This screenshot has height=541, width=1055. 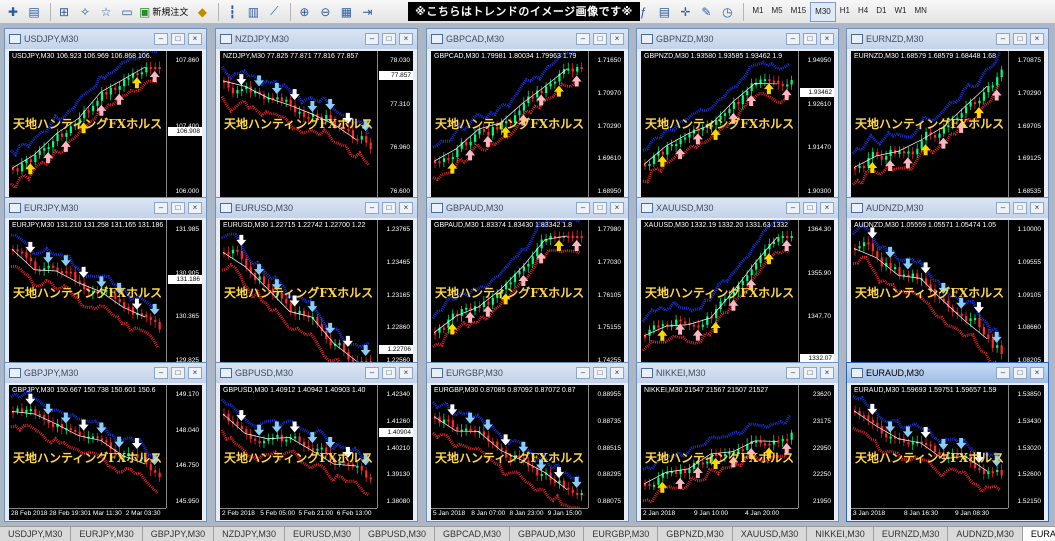 I want to click on chart-tab: AUDNZD,M30, so click(x=985, y=534).